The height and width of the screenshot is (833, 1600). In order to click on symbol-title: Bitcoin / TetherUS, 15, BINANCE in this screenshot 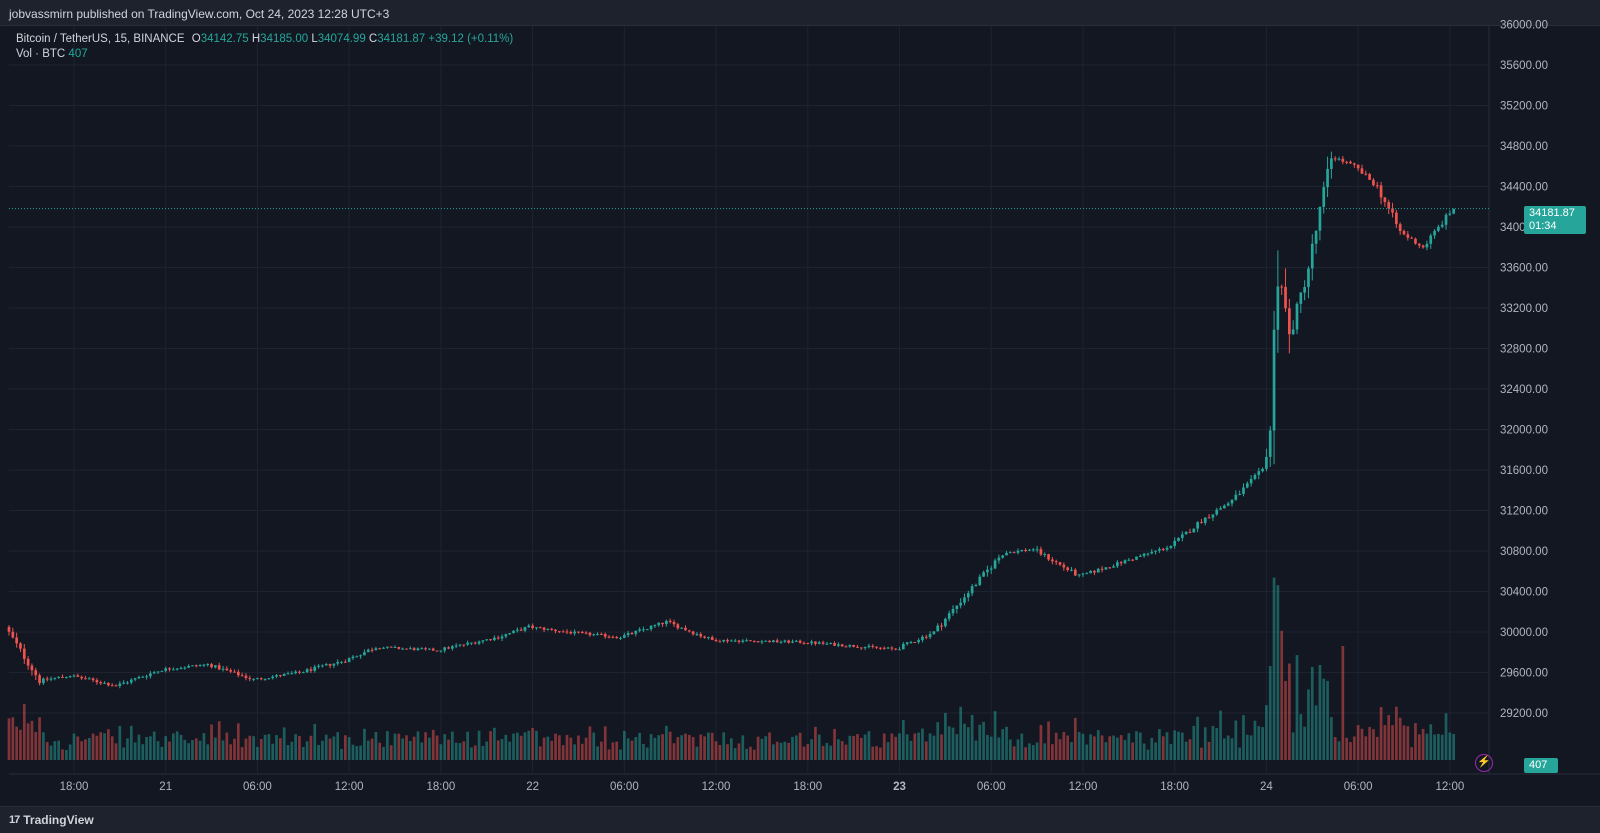, I will do `click(100, 39)`.